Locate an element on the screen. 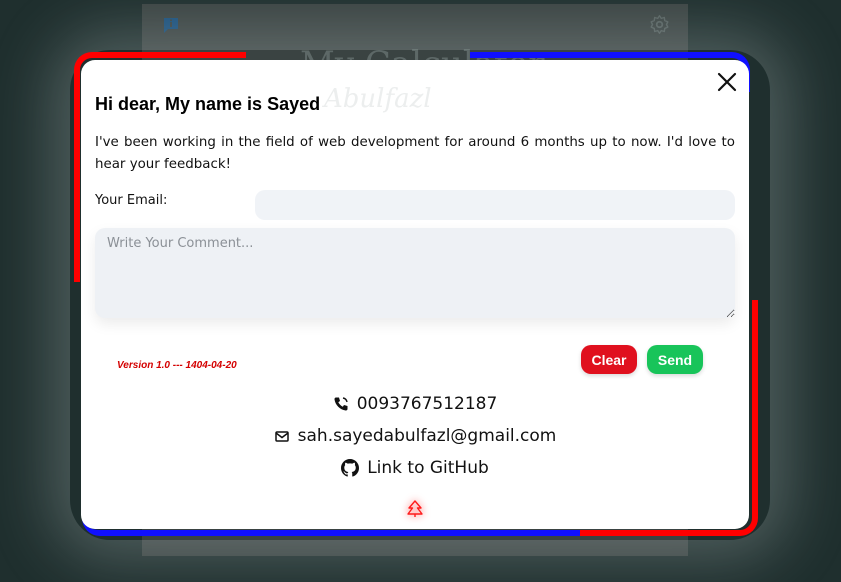 The height and width of the screenshot is (582, 841). contact-github: Link to GitHub is located at coordinates (415, 468).